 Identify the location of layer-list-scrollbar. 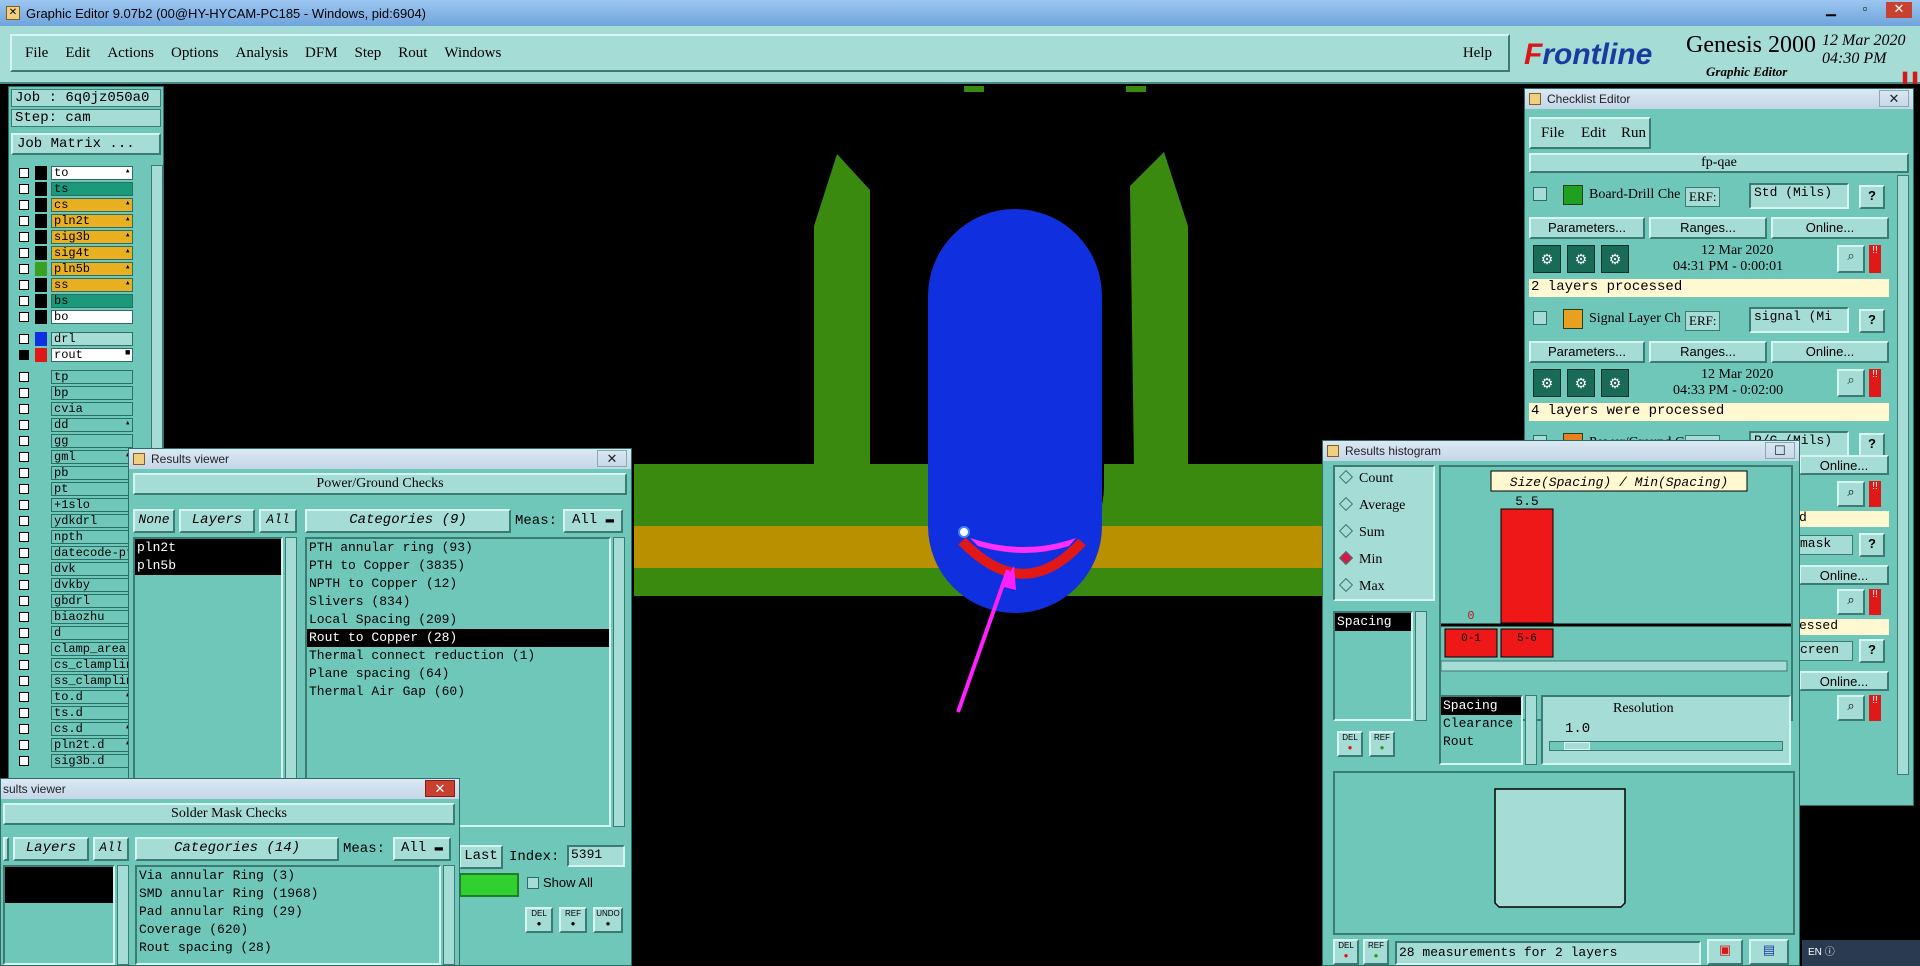
(123, 915).